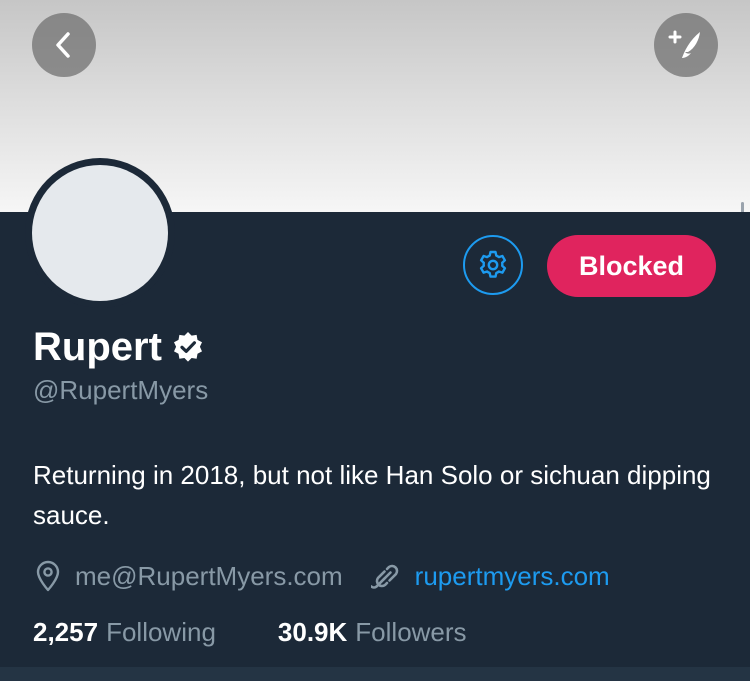  I want to click on compose-tweet-button, so click(686, 45).